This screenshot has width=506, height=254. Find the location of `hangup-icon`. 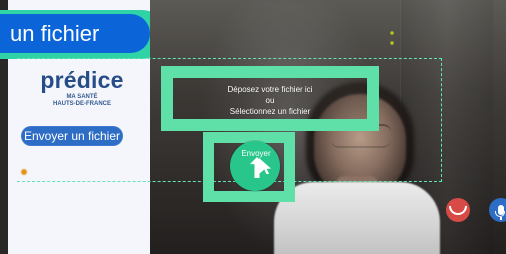

hangup-icon is located at coordinates (458, 210).